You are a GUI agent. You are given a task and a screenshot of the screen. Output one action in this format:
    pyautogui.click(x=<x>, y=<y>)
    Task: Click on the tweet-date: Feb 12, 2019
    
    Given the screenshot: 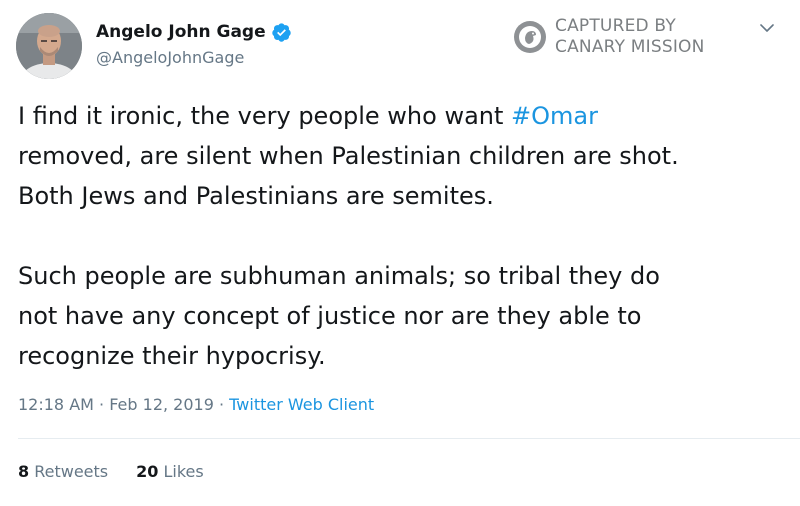 What is the action you would take?
    pyautogui.click(x=161, y=404)
    